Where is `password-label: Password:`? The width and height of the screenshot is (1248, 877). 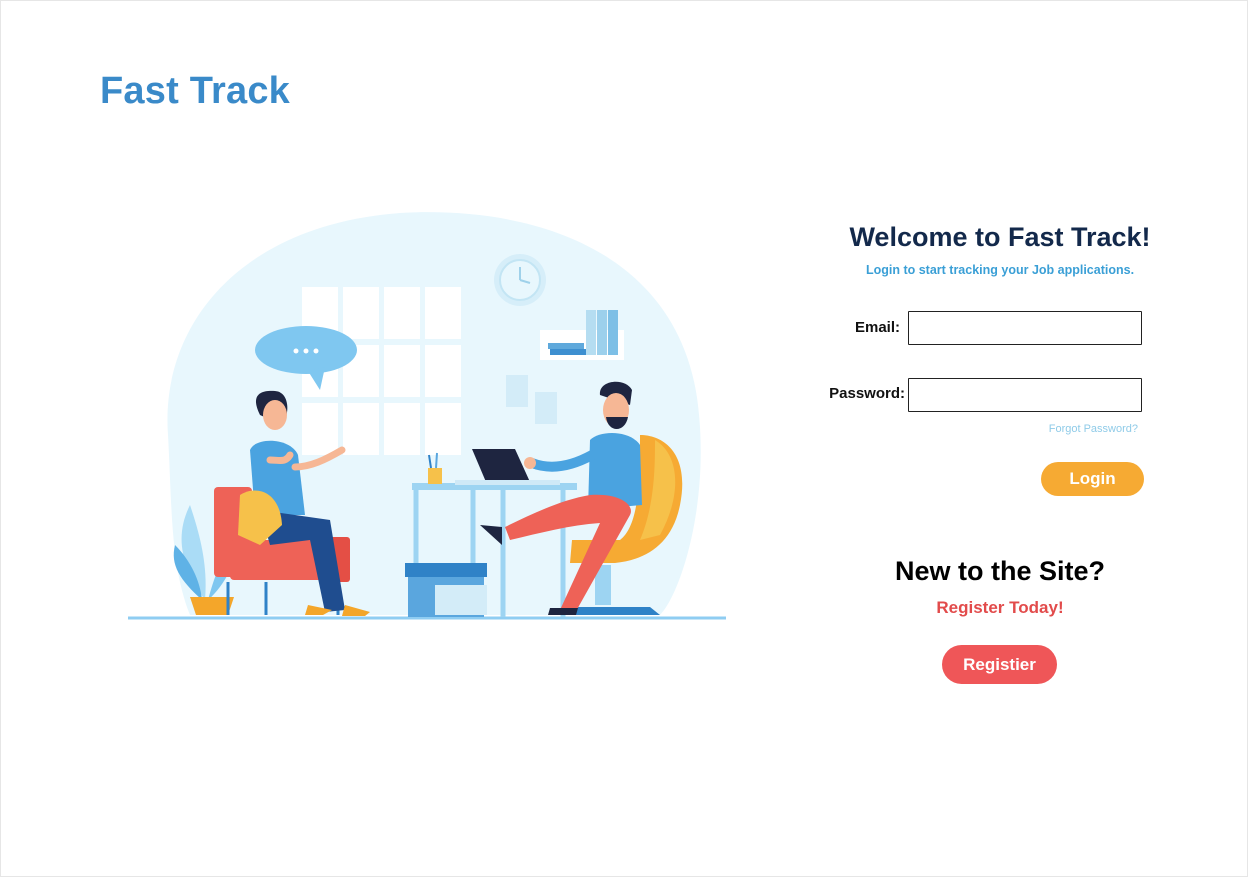
password-label: Password: is located at coordinates (867, 393).